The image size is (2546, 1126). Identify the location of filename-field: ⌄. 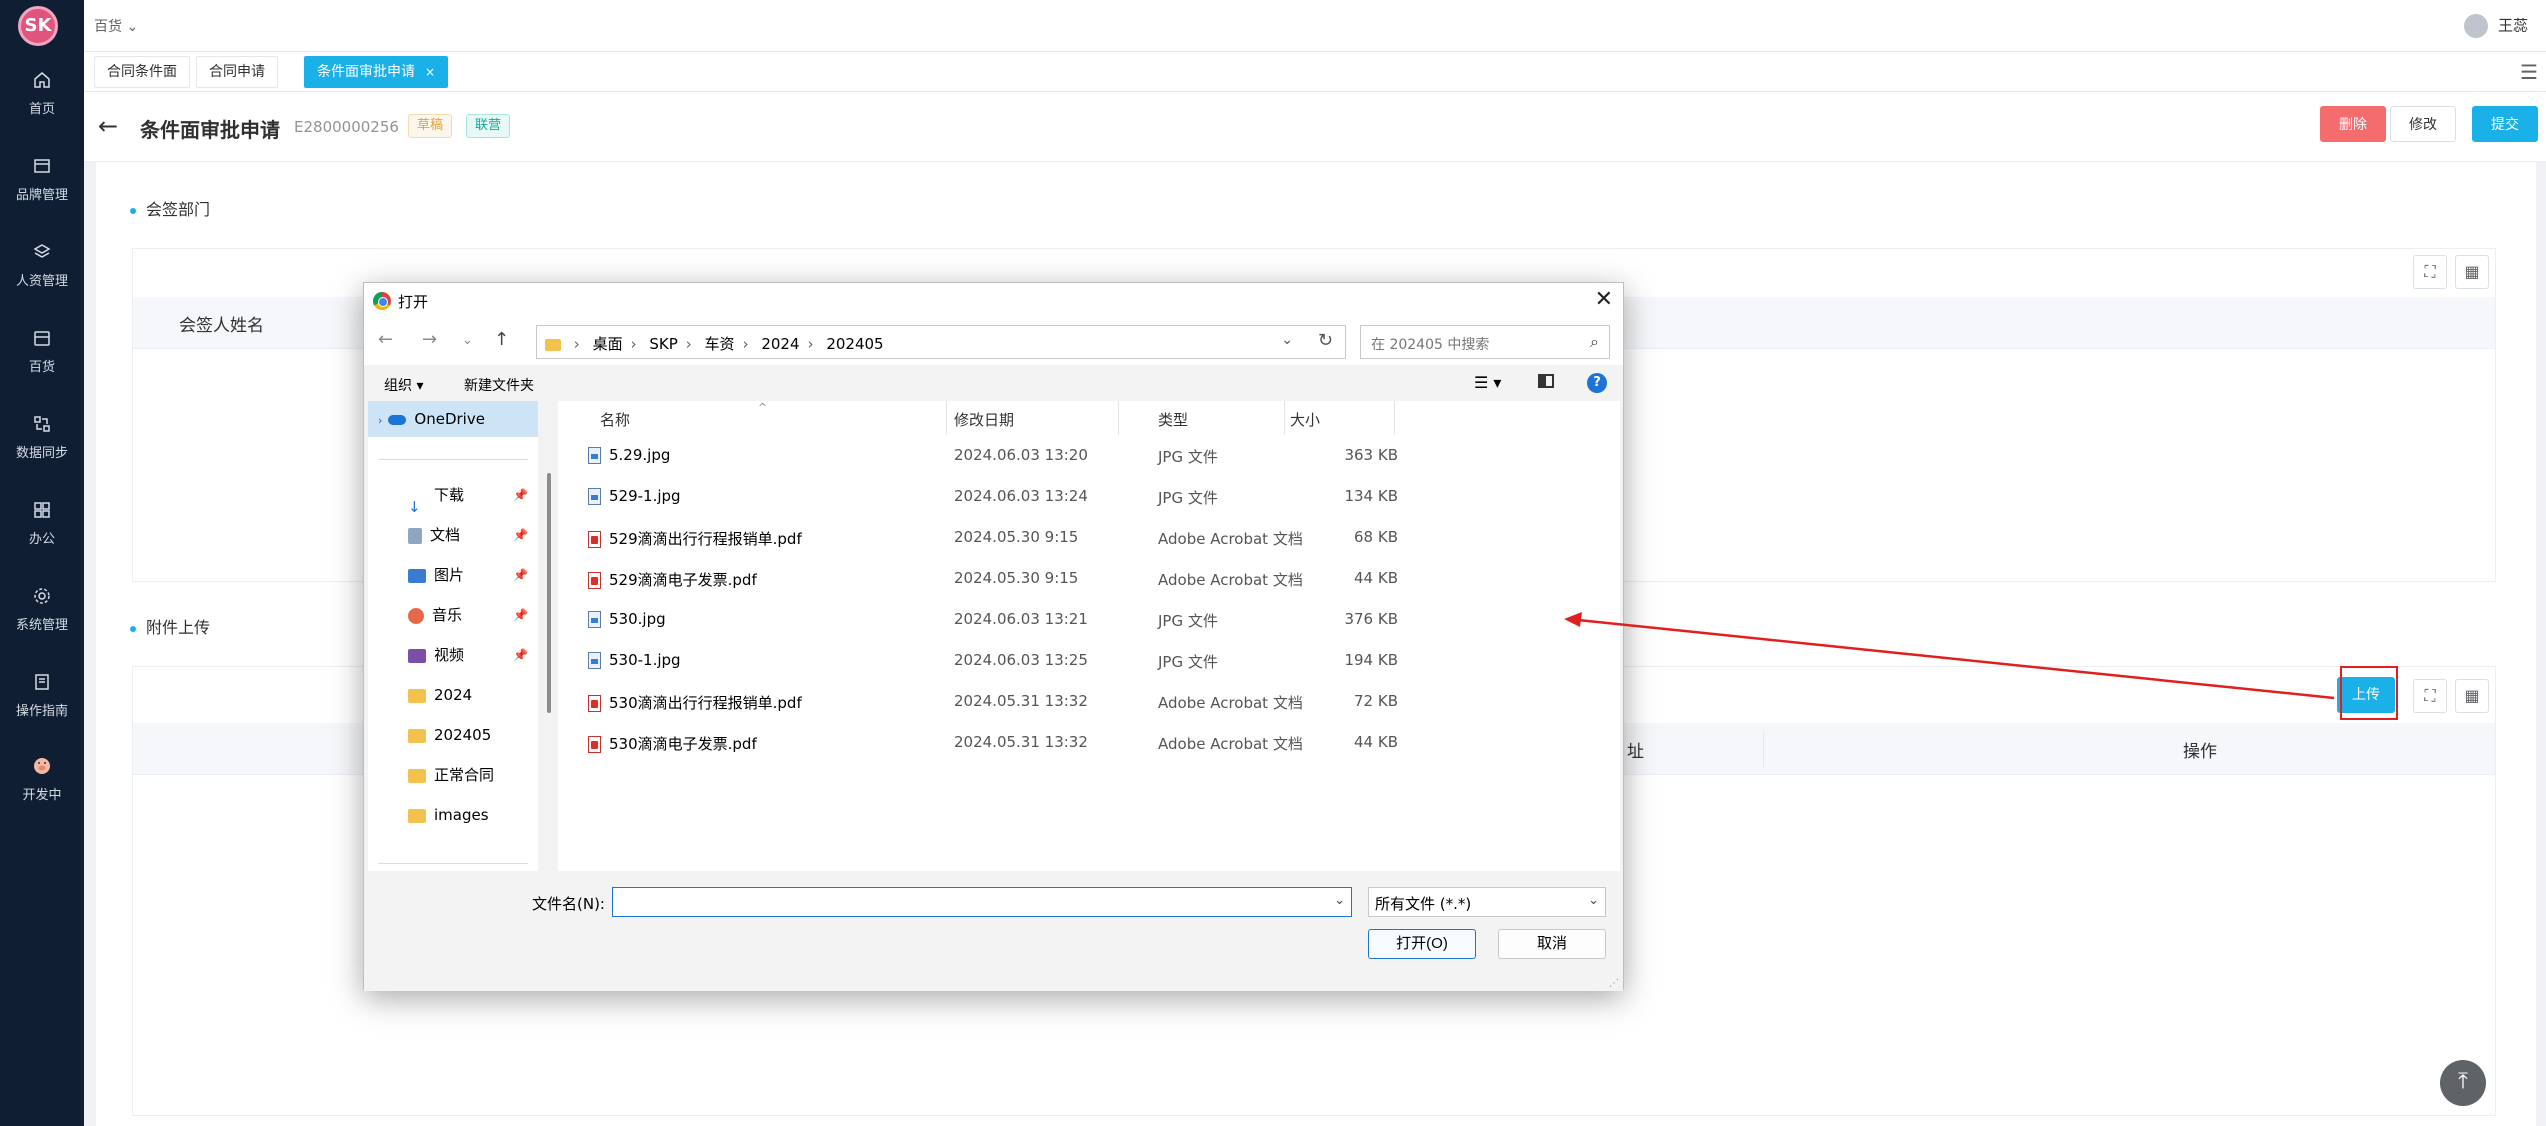
(982, 902).